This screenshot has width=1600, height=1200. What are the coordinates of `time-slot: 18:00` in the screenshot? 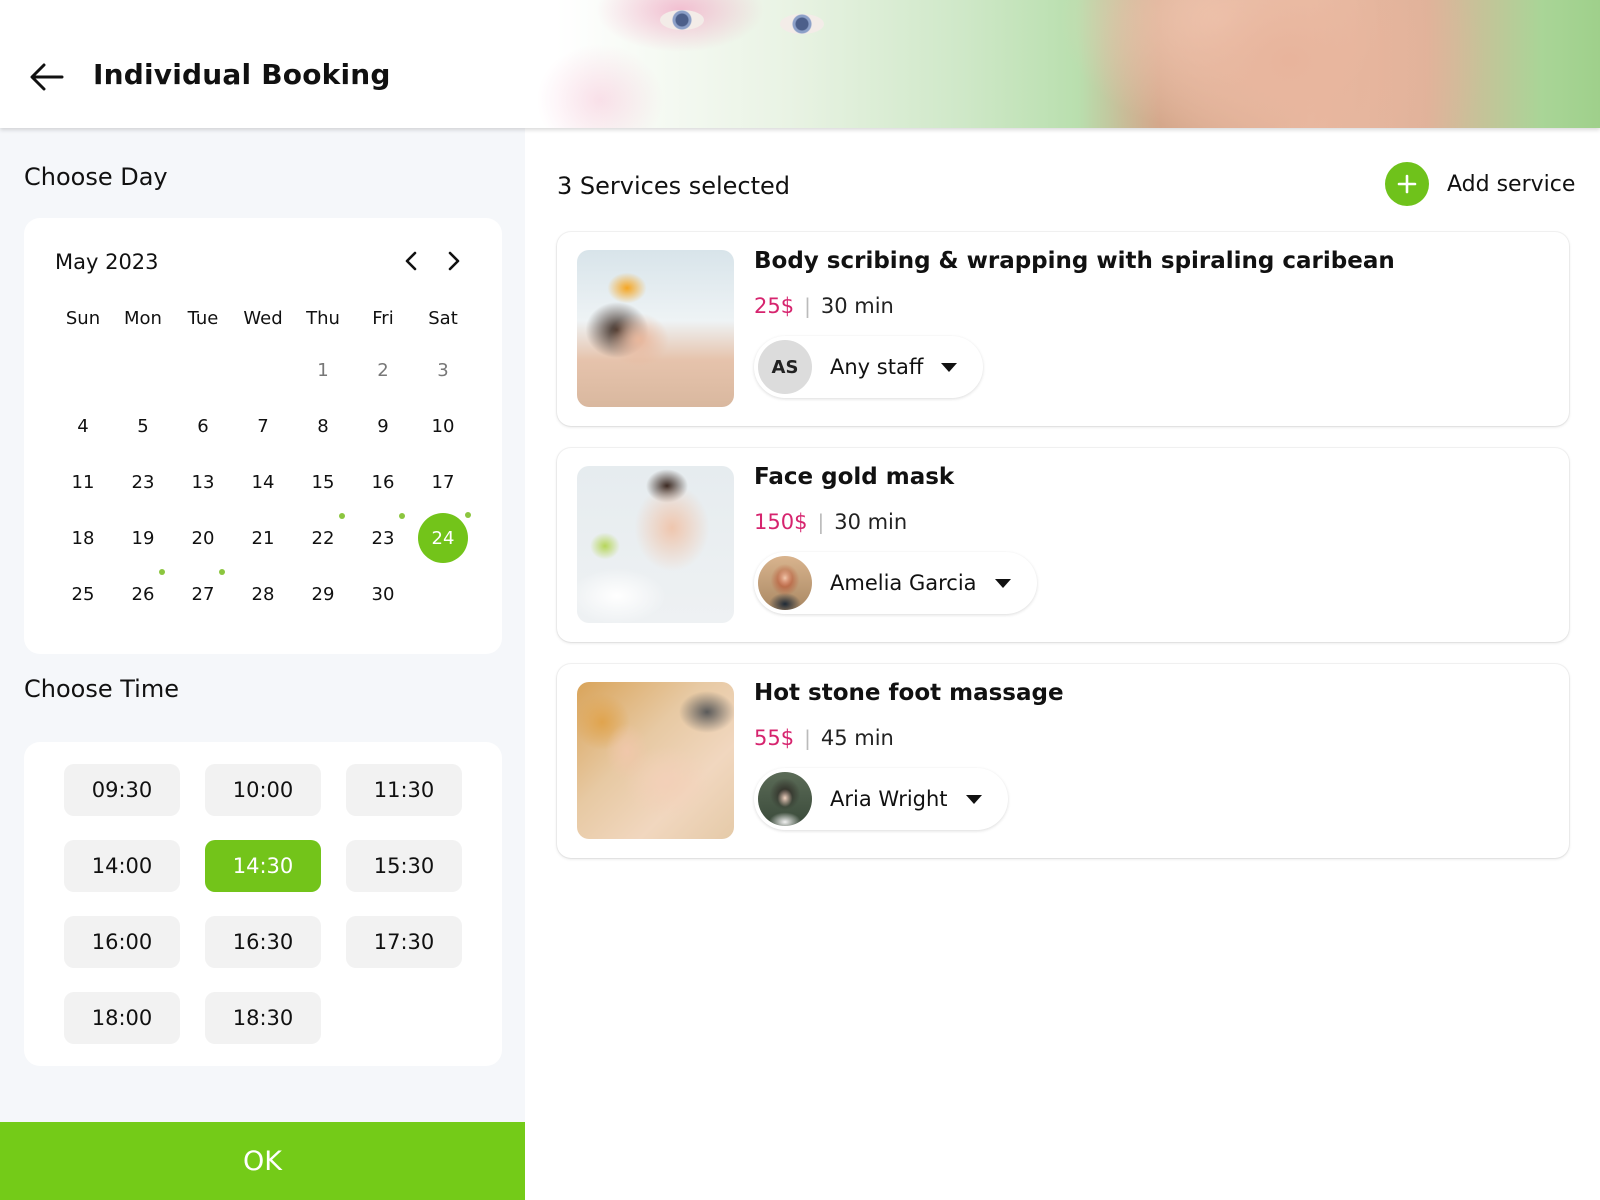 It's located at (122, 1018).